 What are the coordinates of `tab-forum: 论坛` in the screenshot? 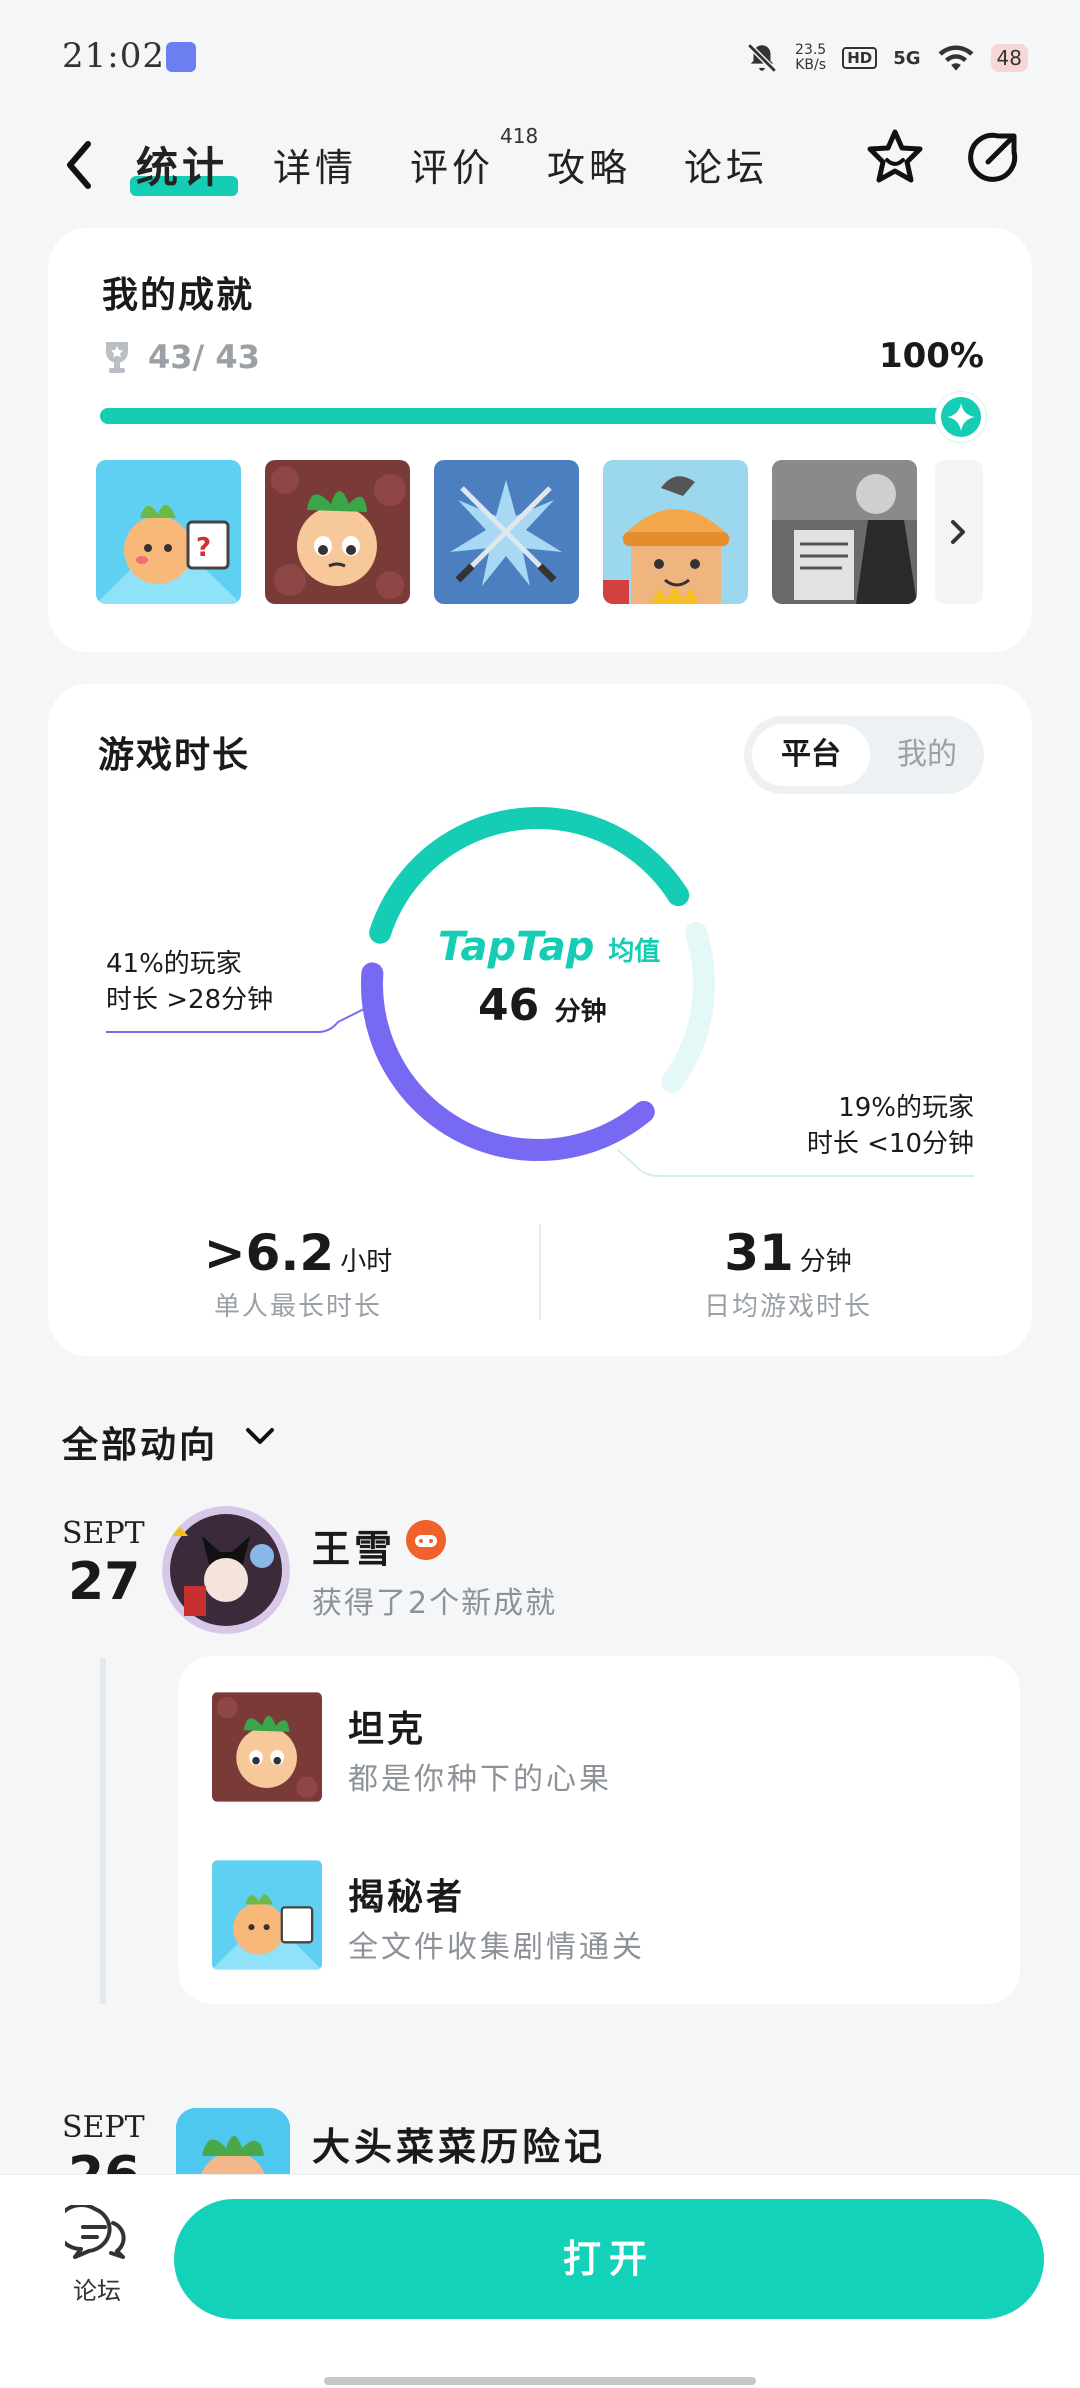 It's located at (752, 168).